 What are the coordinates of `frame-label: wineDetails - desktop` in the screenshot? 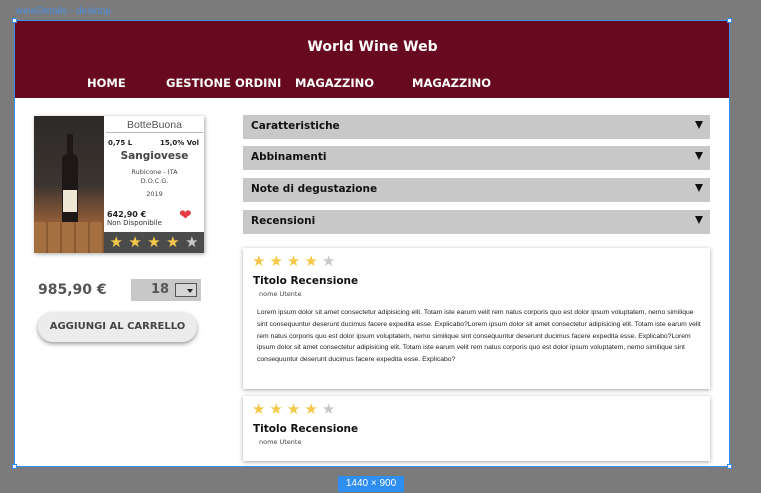 It's located at (64, 11).